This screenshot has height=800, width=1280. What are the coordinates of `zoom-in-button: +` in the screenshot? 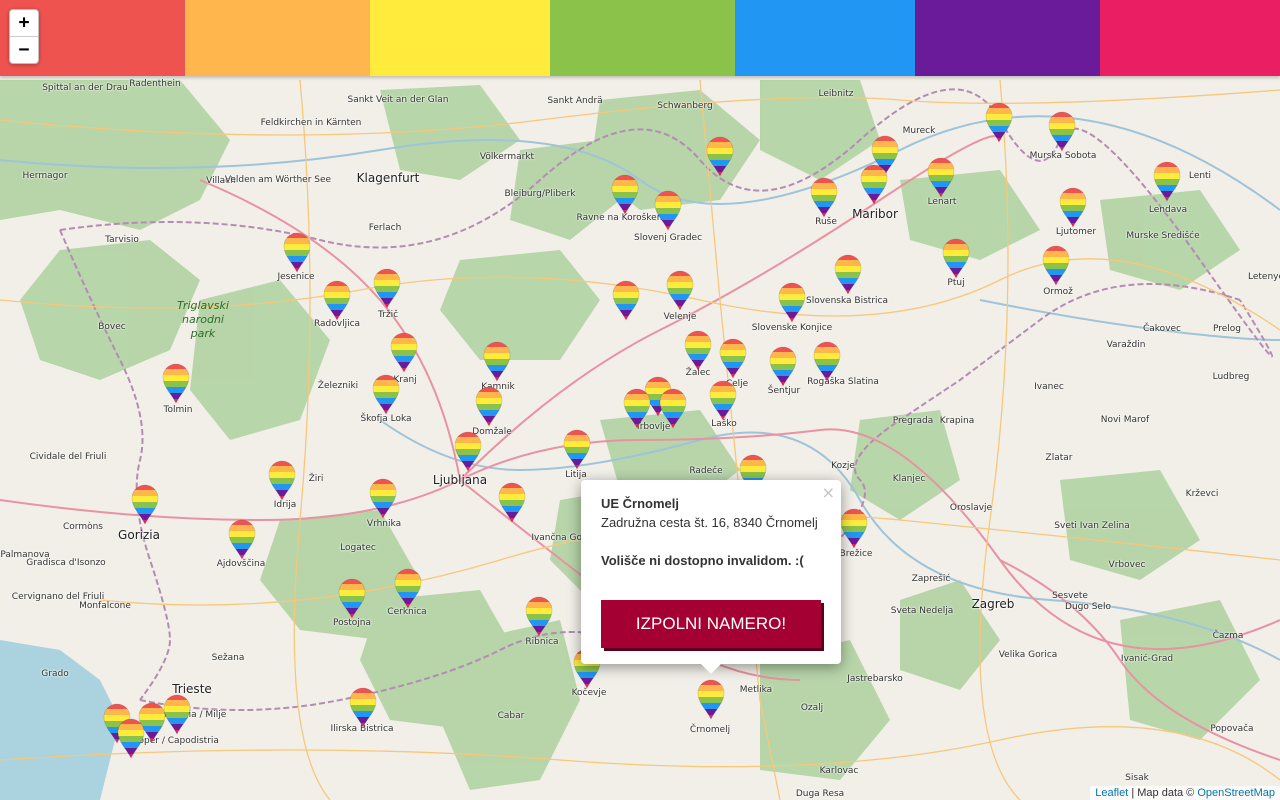 It's located at (24, 23).